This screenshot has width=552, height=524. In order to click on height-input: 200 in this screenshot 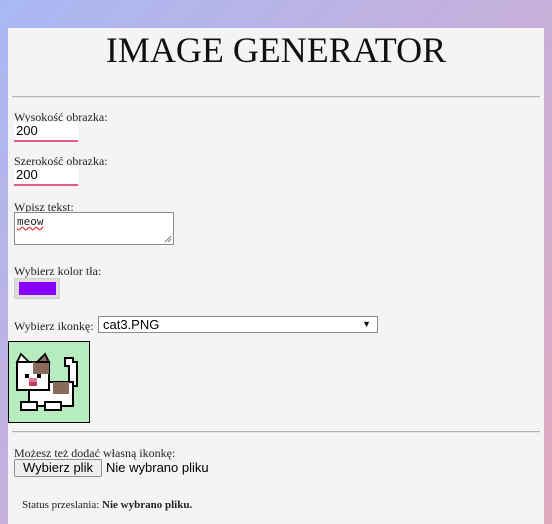, I will do `click(46, 132)`.